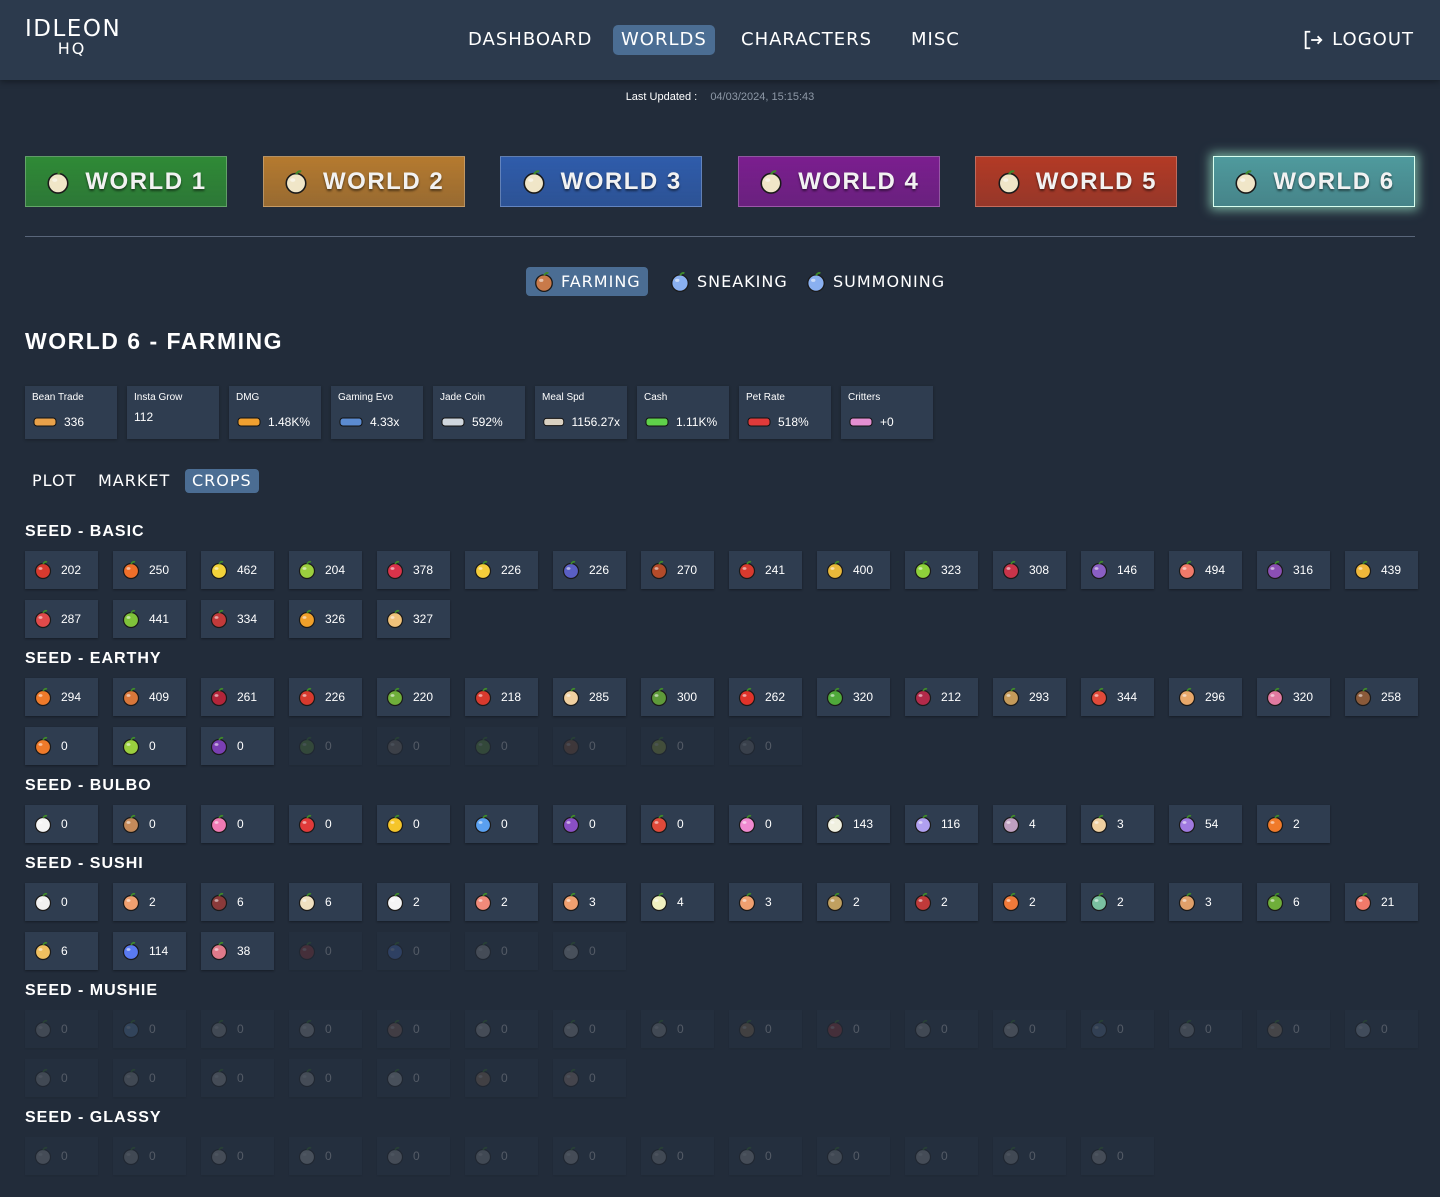 This screenshot has width=1440, height=1197. Describe the element at coordinates (54, 481) in the screenshot. I see `tab-plot: PLOT` at that location.